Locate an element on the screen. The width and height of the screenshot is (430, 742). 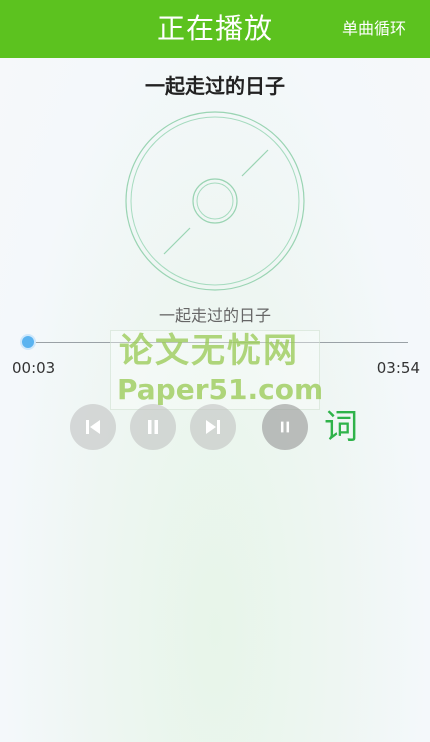
play-mode-button: 单曲循环 is located at coordinates (374, 29).